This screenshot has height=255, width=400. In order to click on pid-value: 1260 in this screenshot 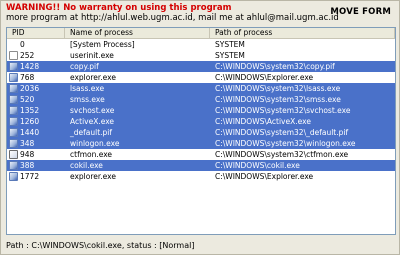, I will do `click(30, 121)`.